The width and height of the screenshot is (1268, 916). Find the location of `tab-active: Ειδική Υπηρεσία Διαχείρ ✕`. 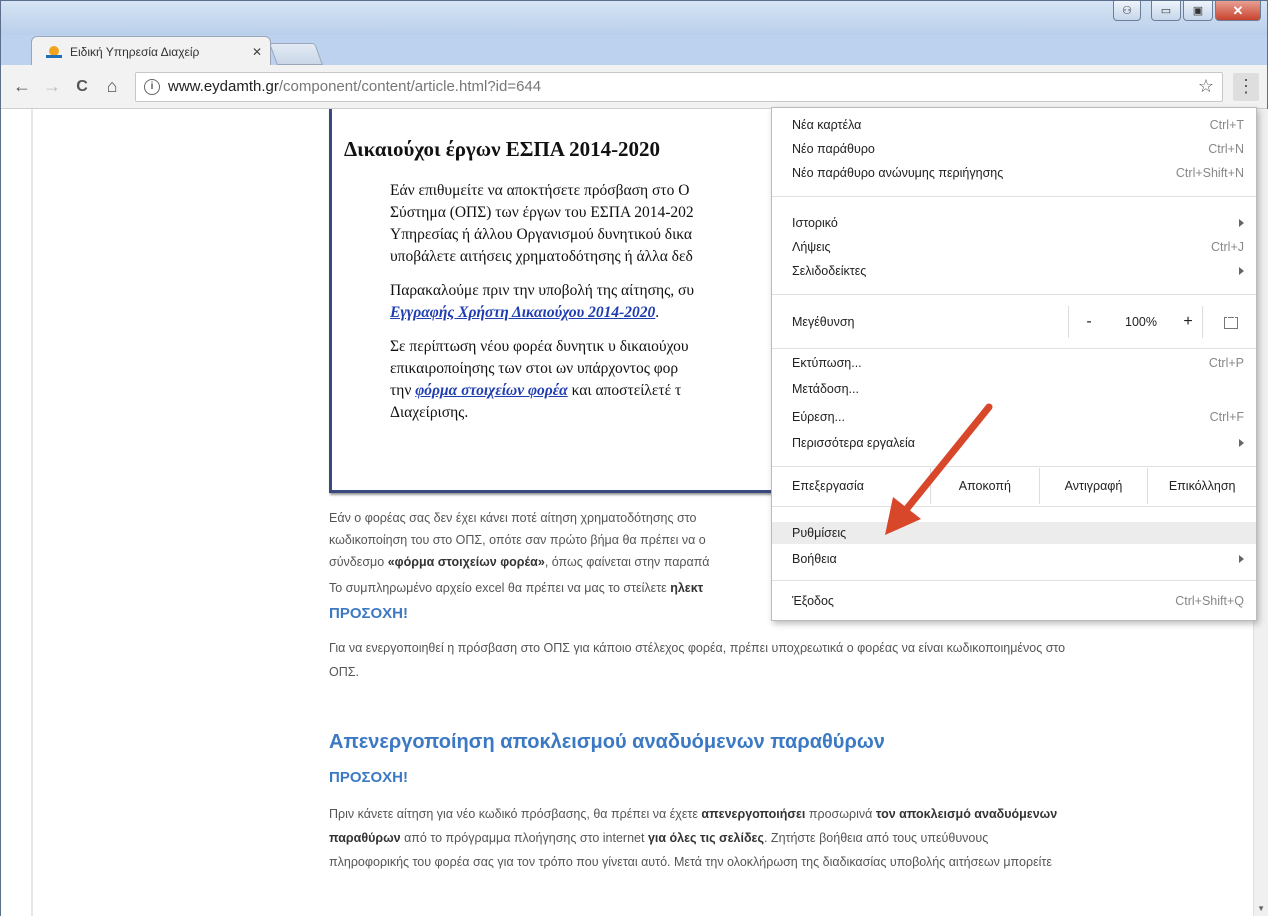

tab-active: Ειδική Υπηρεσία Διαχείρ ✕ is located at coordinates (151, 51).